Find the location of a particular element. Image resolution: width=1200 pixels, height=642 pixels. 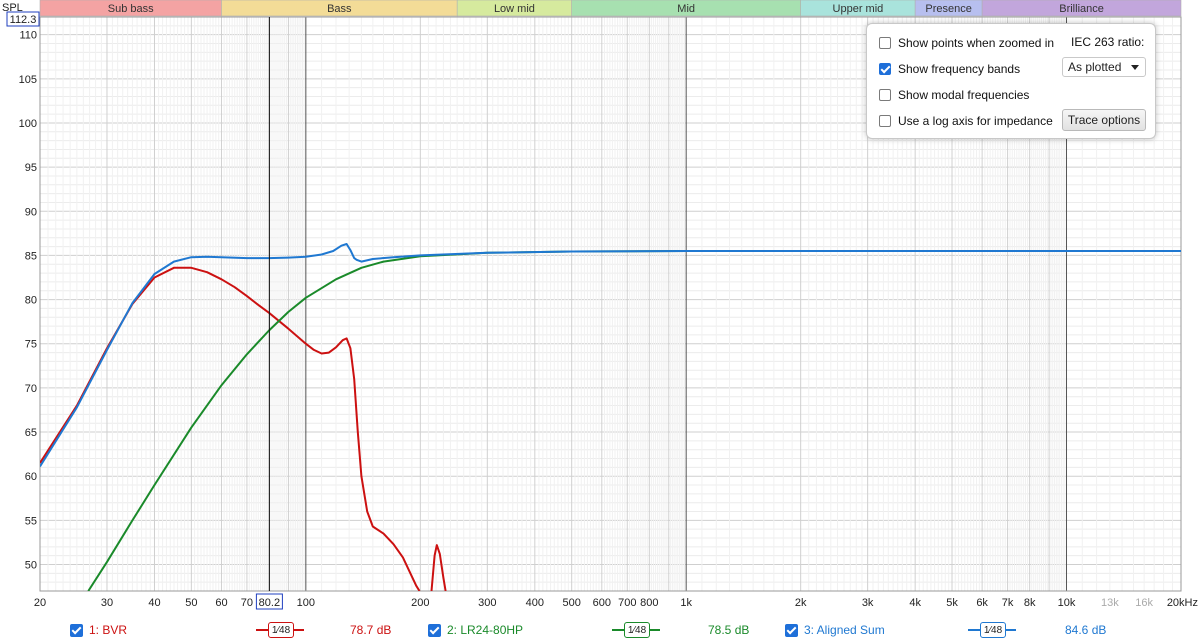

x-tick-label: 5k is located at coordinates (952, 603).